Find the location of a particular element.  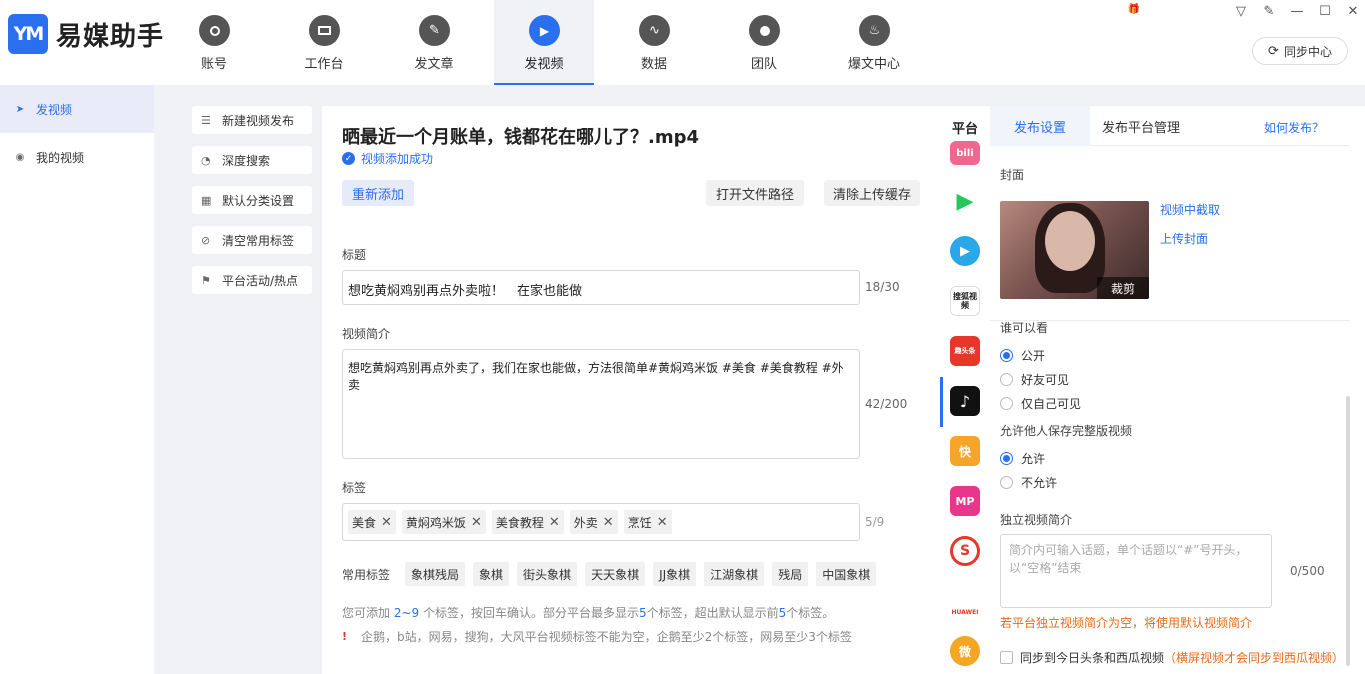

common-tags: 常用标签 象棋残局 象棋 街头象棋 天天象棋 JJ象棋 江湖象棋 残局 中国象棋 is located at coordinates (613, 574).